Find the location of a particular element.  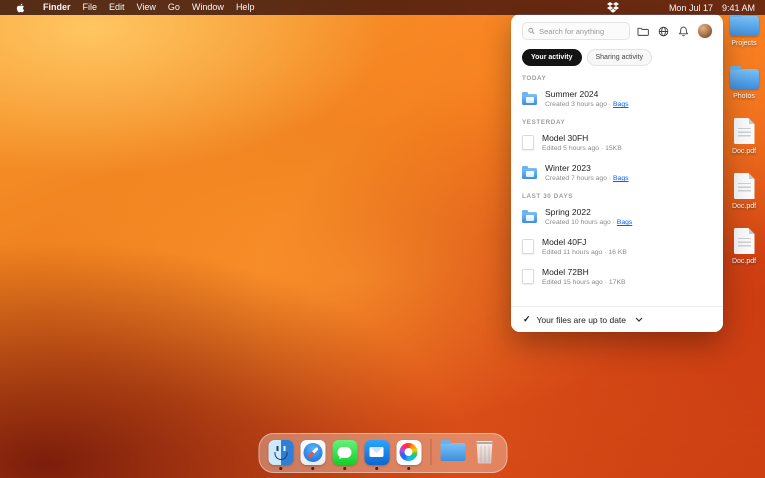

menu-item-window: Window is located at coordinates (208, 7).